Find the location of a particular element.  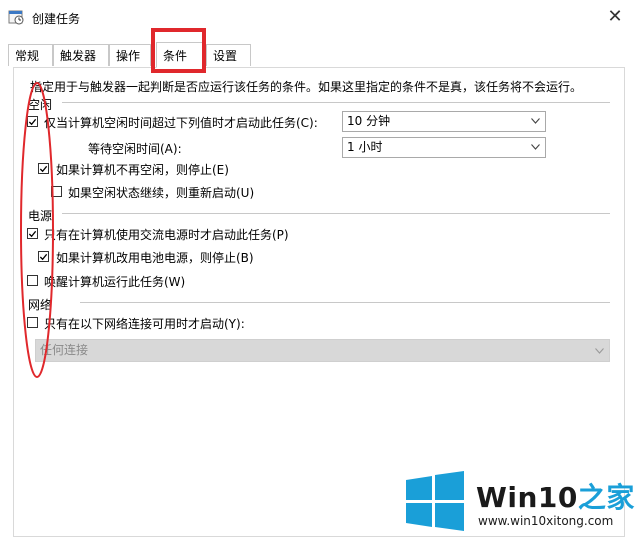

watermark-brand-zh: 之家 is located at coordinates (606, 497).